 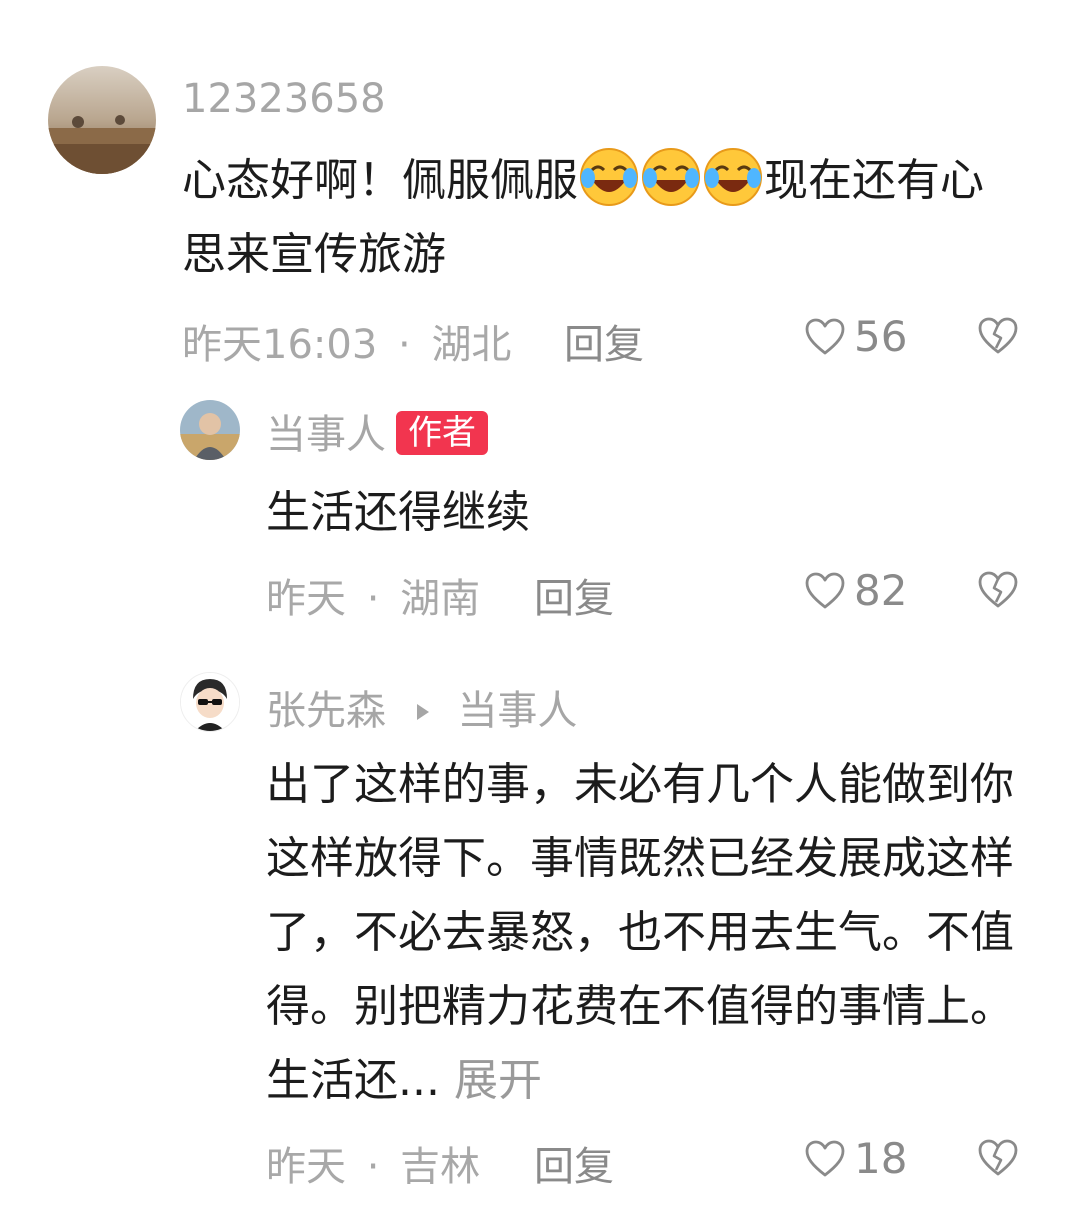 I want to click on comment-text-part1: 心态好啊！佩服佩服, so click(x=380, y=180).